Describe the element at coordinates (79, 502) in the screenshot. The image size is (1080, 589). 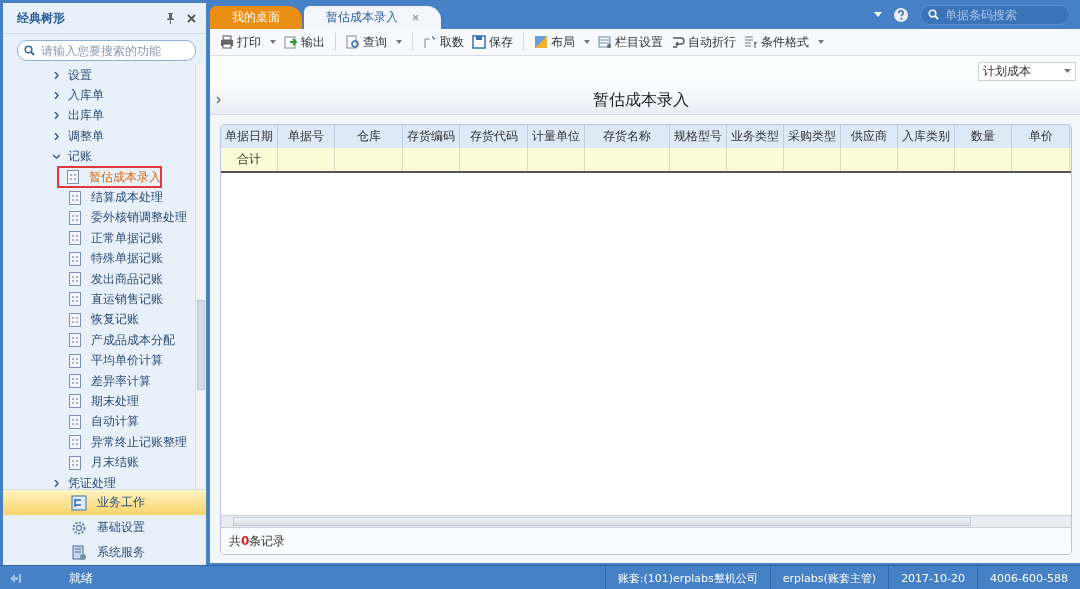
I see `workflow-icon` at that location.